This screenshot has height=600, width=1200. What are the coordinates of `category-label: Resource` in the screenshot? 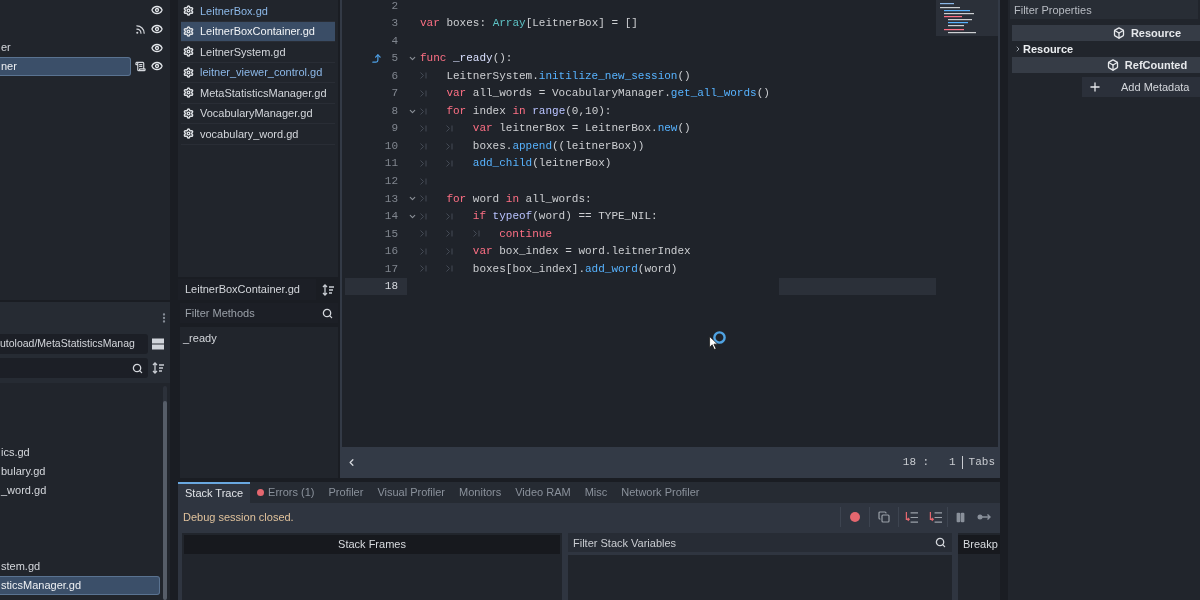 It's located at (1156, 33).